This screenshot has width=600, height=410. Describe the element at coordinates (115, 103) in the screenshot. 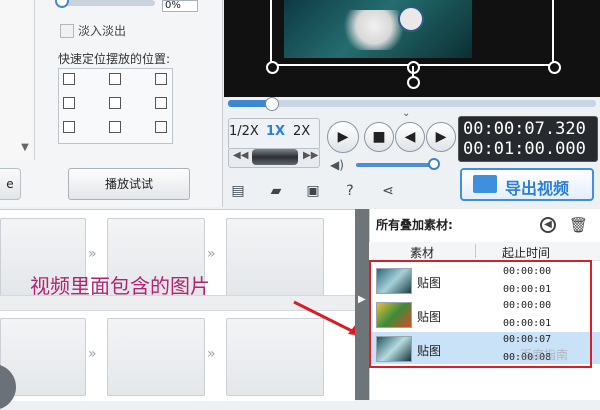

I see `position-center` at that location.